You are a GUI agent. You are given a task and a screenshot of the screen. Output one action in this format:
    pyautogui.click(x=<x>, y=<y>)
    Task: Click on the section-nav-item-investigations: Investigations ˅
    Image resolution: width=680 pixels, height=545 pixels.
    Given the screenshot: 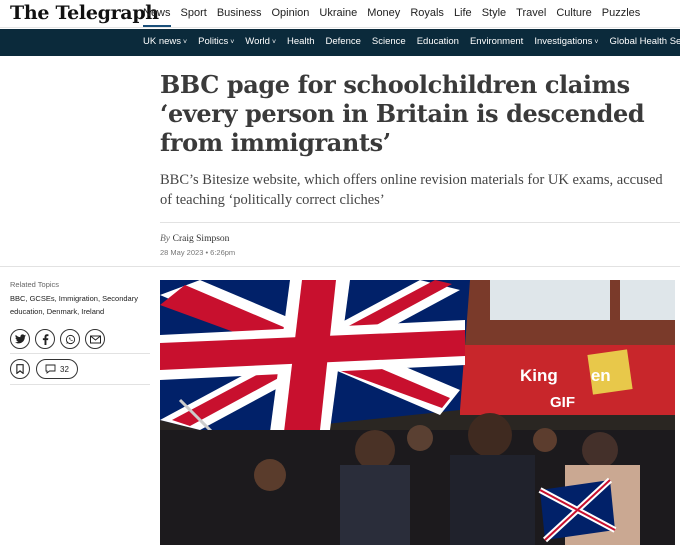 What is the action you would take?
    pyautogui.click(x=566, y=42)
    